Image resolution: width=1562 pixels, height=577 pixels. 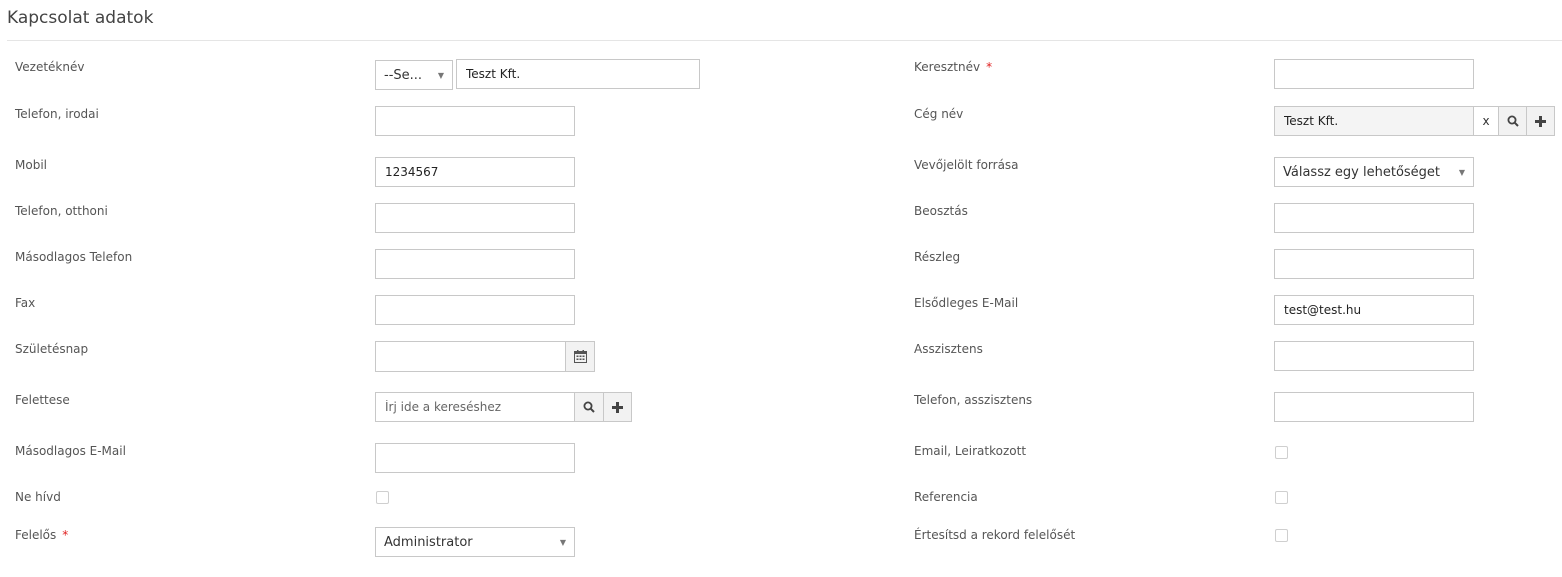 I want to click on label-masodlagos-telefon: Másodlagos Telefon, so click(x=74, y=257).